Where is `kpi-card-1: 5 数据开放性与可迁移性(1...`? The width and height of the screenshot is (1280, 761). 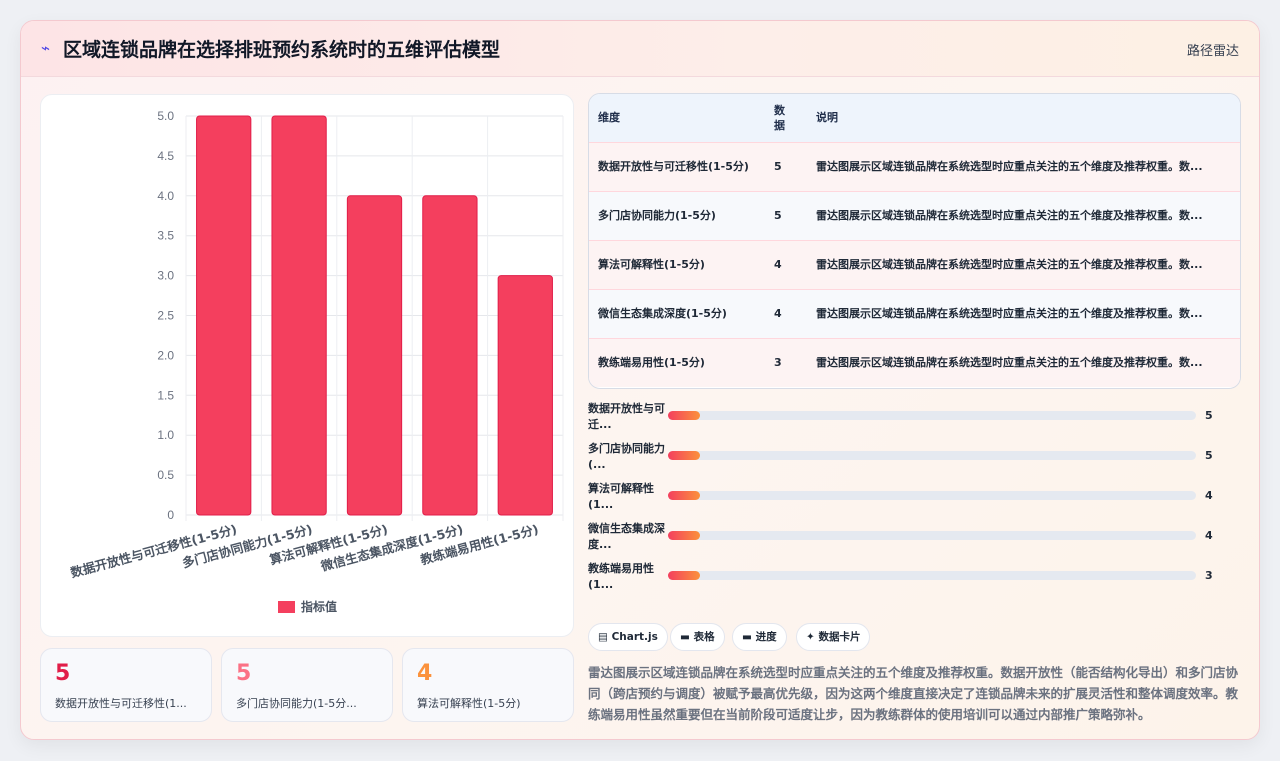 kpi-card-1: 5 数据开放性与可迁移性(1... is located at coordinates (126, 685).